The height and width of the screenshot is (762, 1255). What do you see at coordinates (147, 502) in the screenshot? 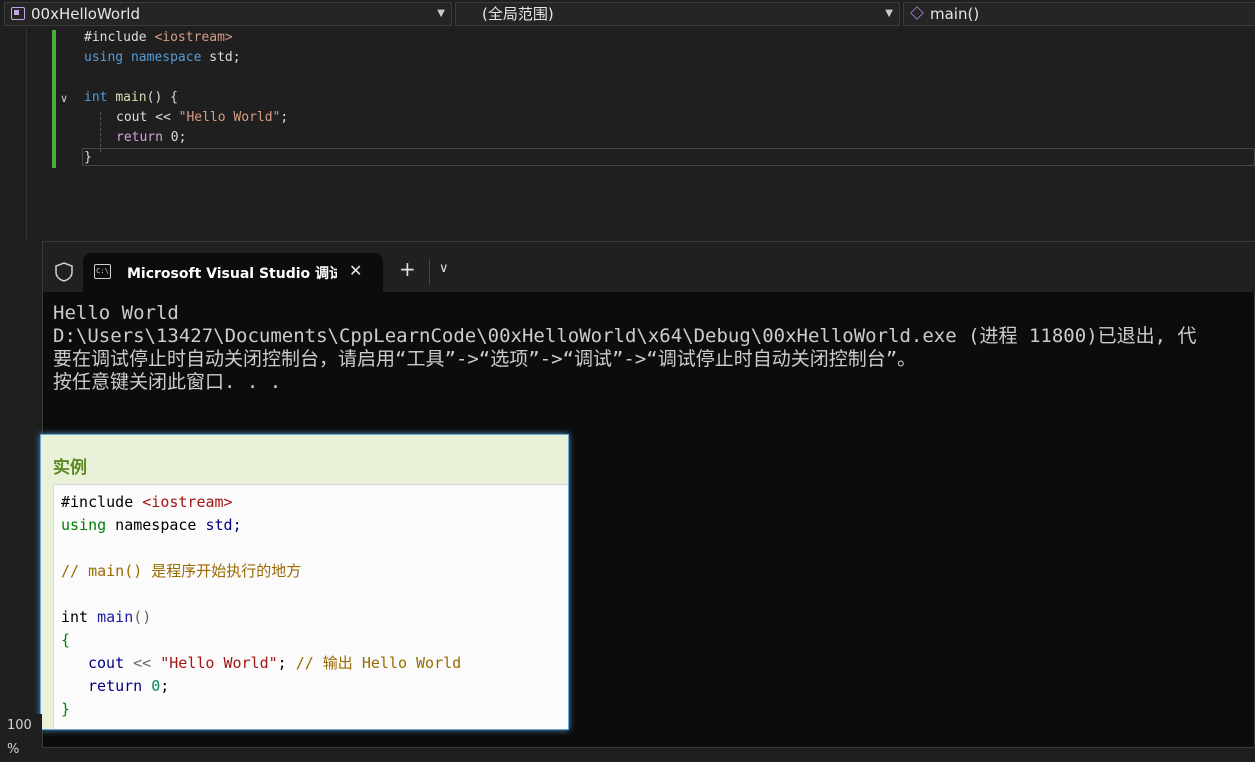
I see `example-code-line: #include <iostream>` at bounding box center [147, 502].